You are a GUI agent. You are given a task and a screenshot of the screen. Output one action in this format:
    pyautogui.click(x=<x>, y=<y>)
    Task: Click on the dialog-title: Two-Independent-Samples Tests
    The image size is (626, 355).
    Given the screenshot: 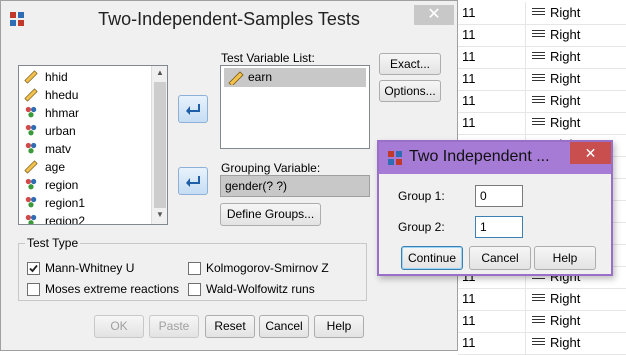 What is the action you would take?
    pyautogui.click(x=229, y=19)
    